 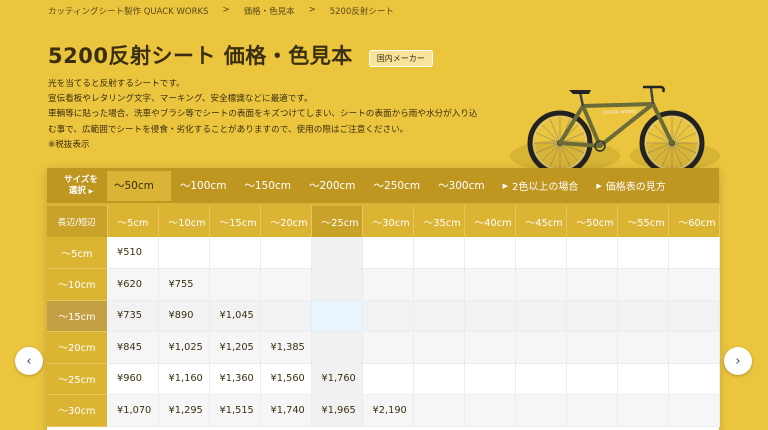 What do you see at coordinates (337, 379) in the screenshot?
I see `price-cell: ¥1,760` at bounding box center [337, 379].